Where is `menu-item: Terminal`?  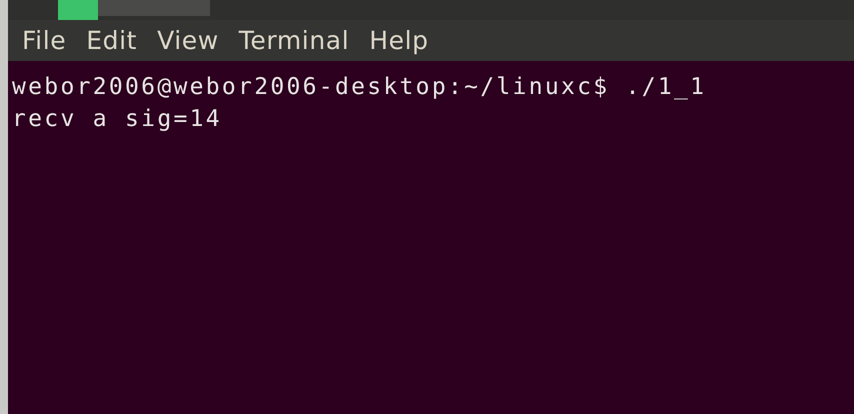 menu-item: Terminal is located at coordinates (294, 40).